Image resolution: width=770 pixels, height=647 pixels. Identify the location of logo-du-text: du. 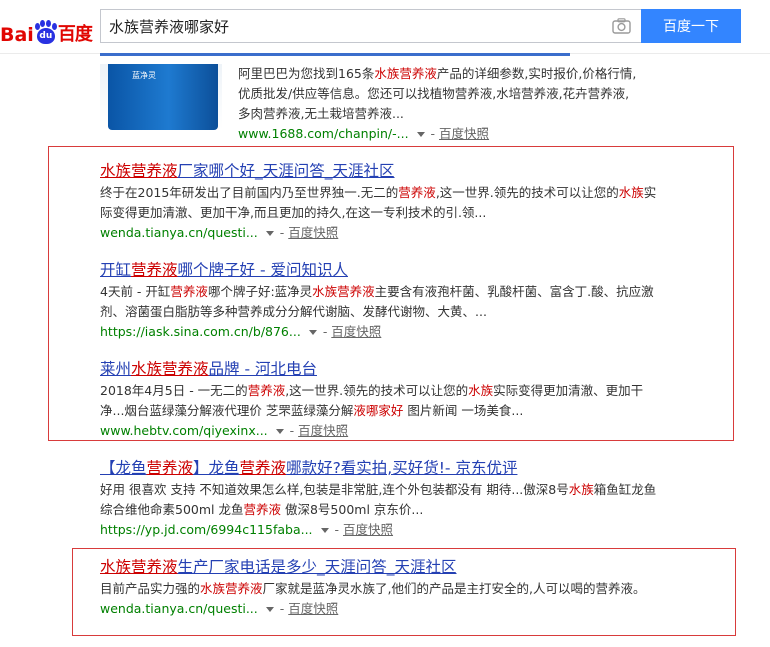
(45, 36).